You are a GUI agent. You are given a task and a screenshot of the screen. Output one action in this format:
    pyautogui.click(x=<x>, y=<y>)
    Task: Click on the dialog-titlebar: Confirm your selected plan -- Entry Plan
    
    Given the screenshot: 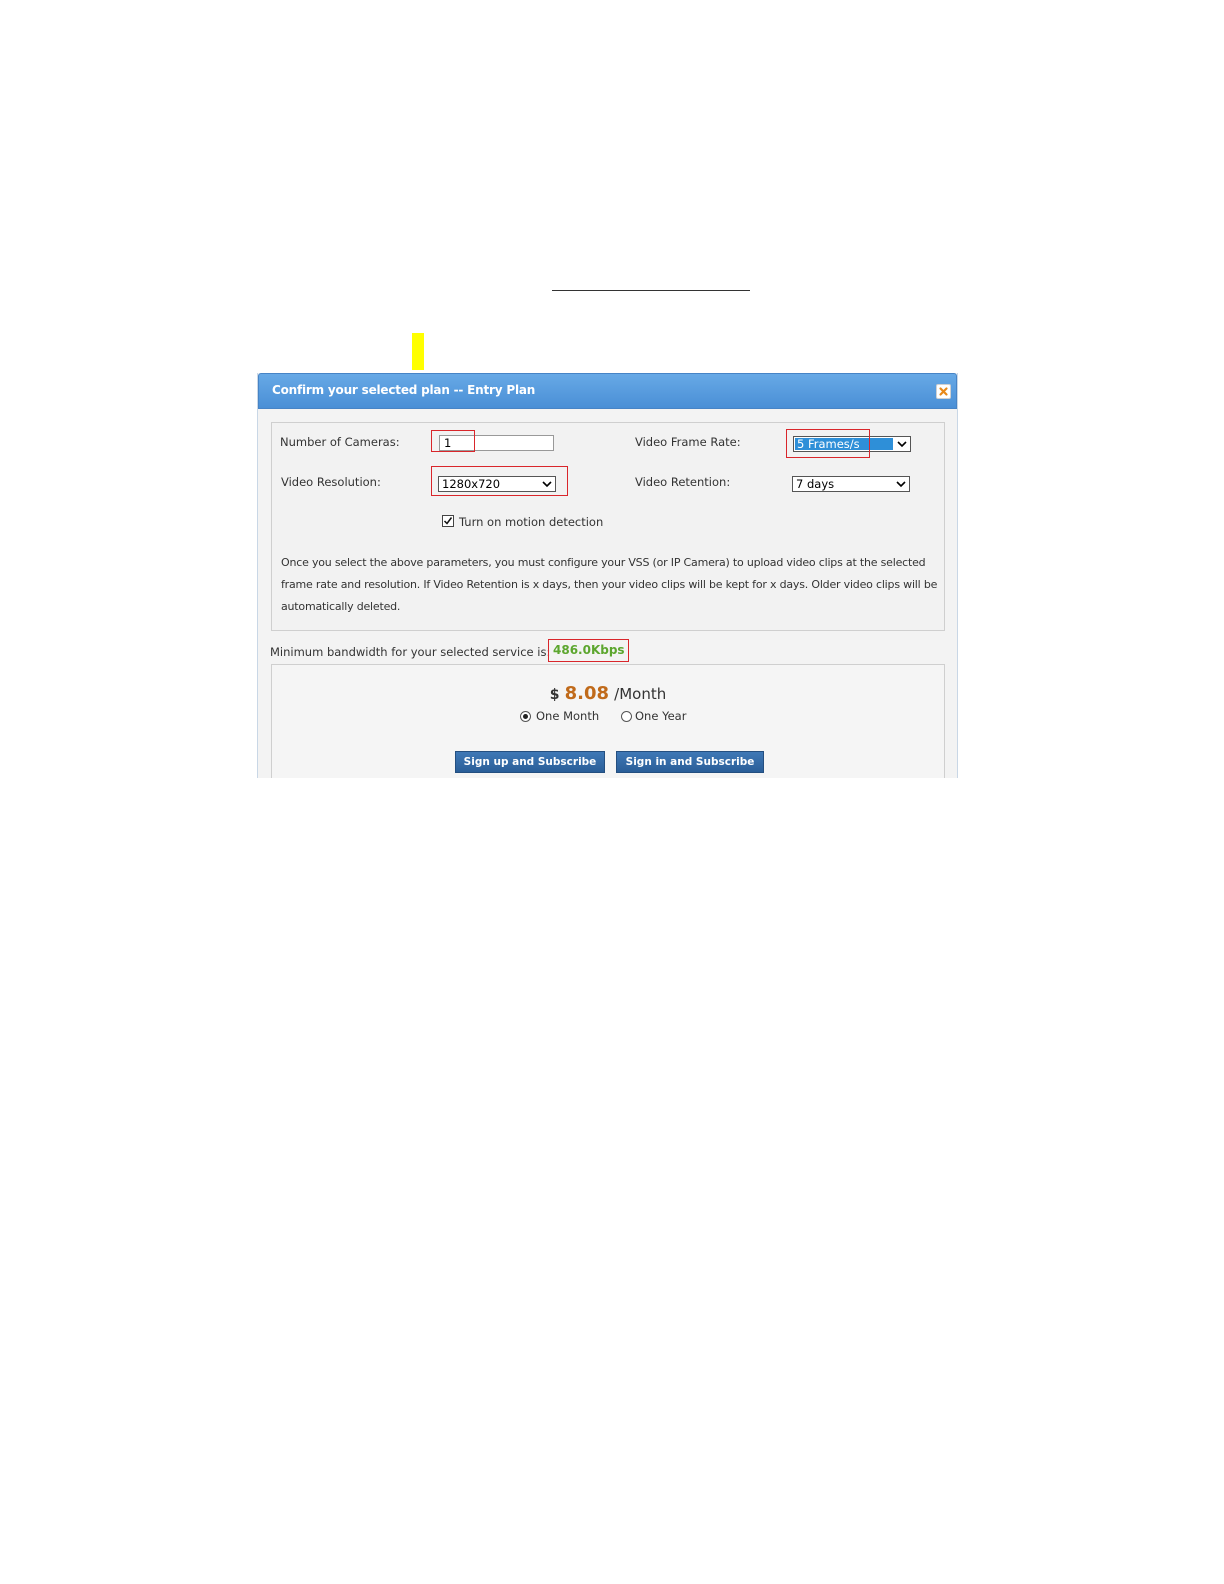 What is the action you would take?
    pyautogui.click(x=607, y=391)
    